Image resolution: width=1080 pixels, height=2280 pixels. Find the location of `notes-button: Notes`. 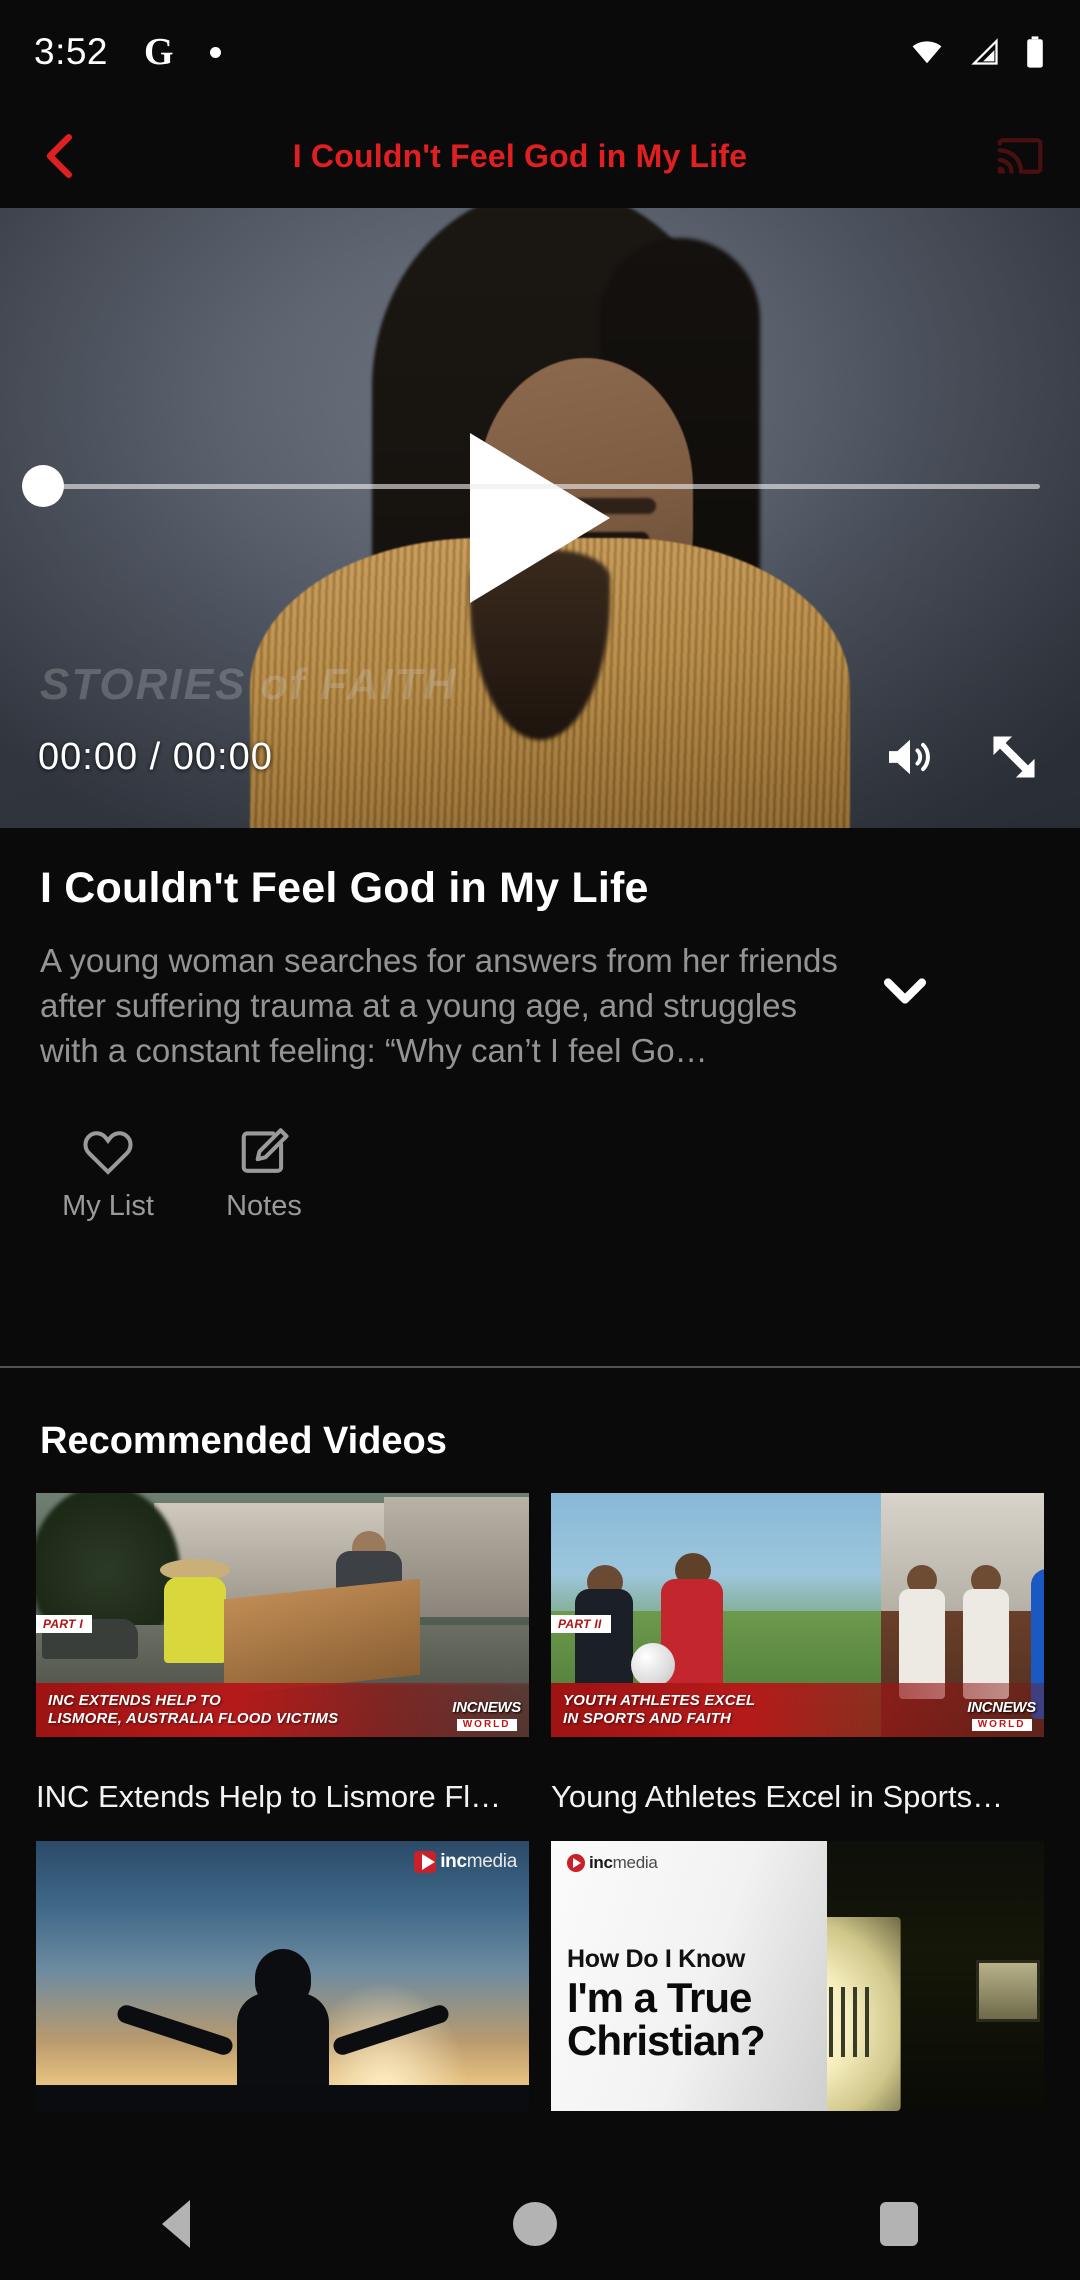

notes-button: Notes is located at coordinates (264, 1174).